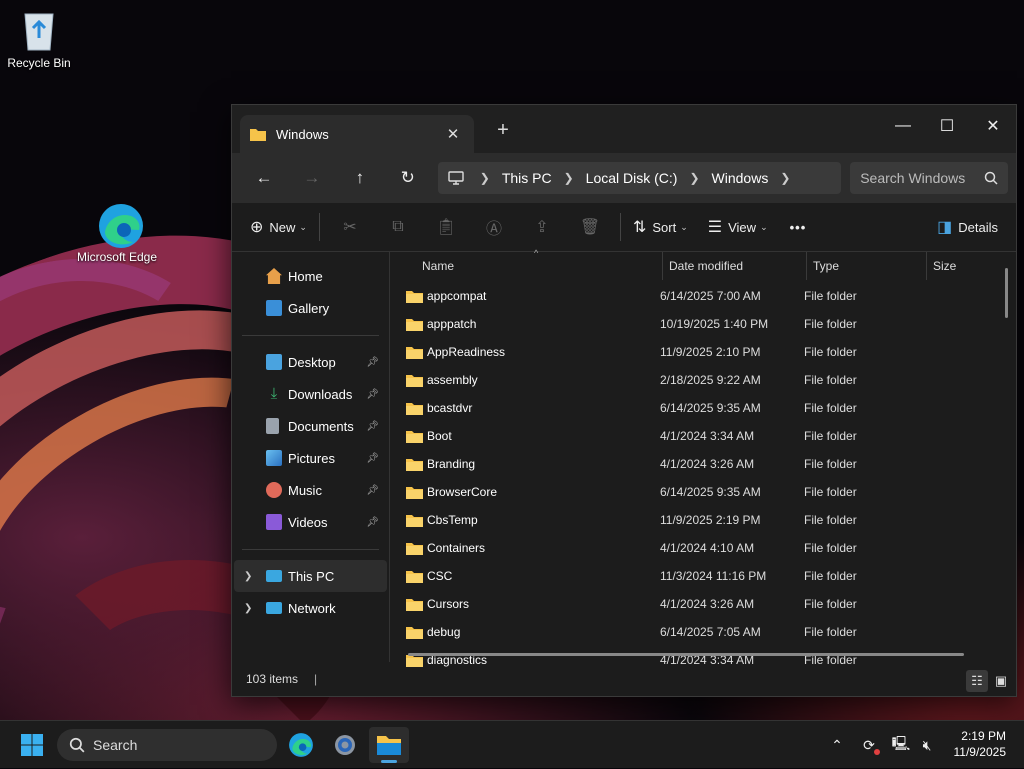  Describe the element at coordinates (738, 227) in the screenshot. I see `view-button: ☰ View ⌄` at that location.